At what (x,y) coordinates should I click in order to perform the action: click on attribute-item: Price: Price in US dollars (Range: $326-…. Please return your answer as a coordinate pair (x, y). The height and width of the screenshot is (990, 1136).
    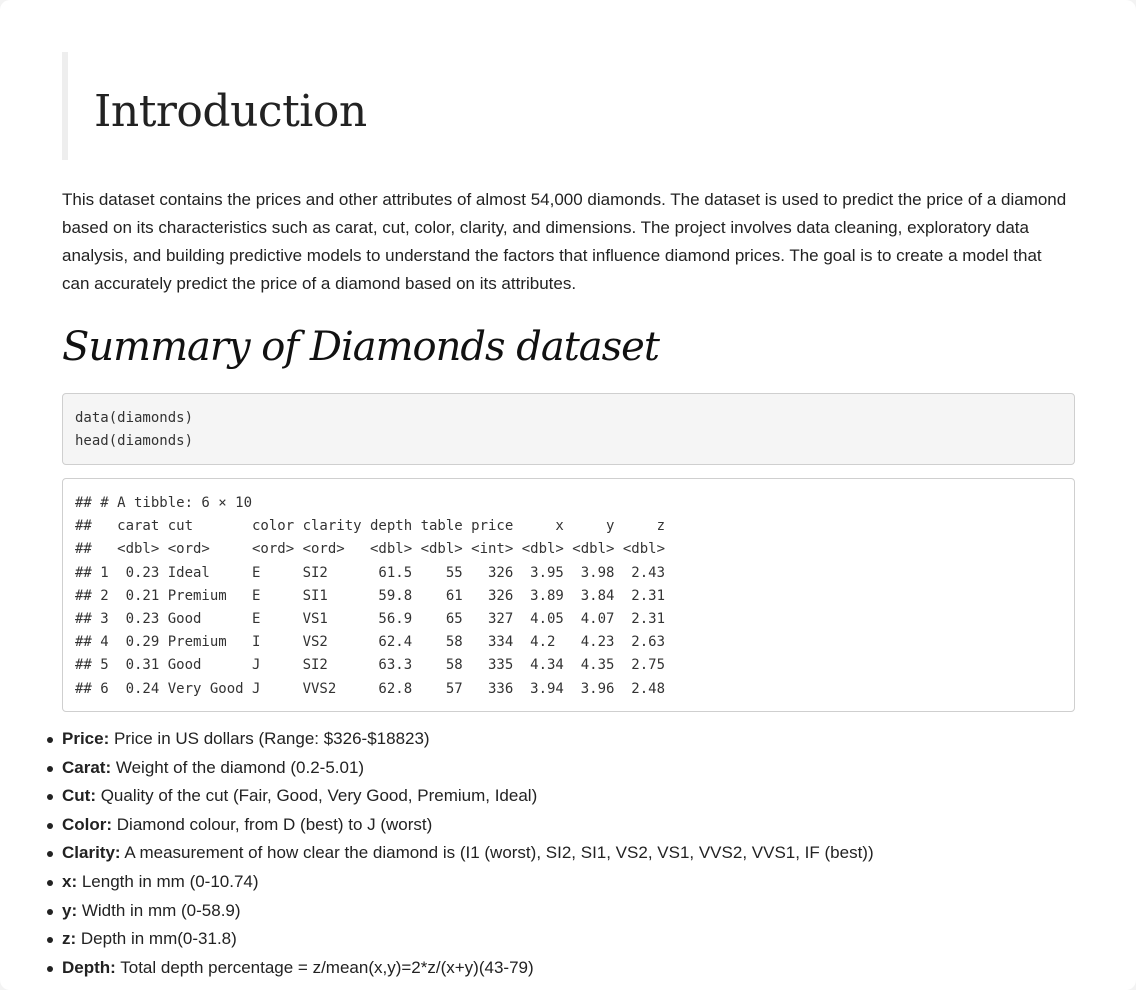
    Looking at the image, I should click on (460, 739).